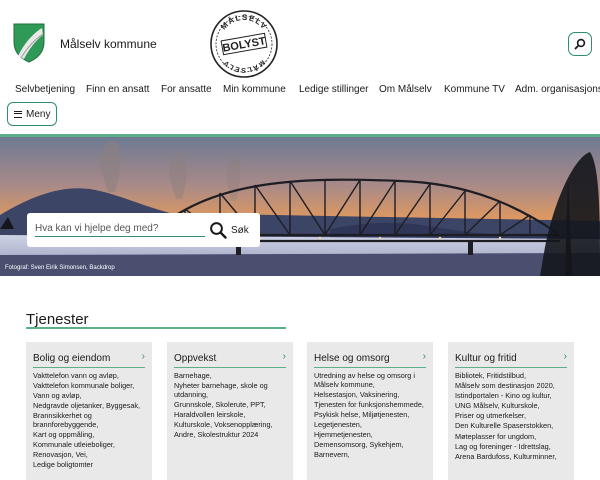 The width and height of the screenshot is (600, 480). I want to click on nav-min-kommune: Min kommune, so click(254, 89).